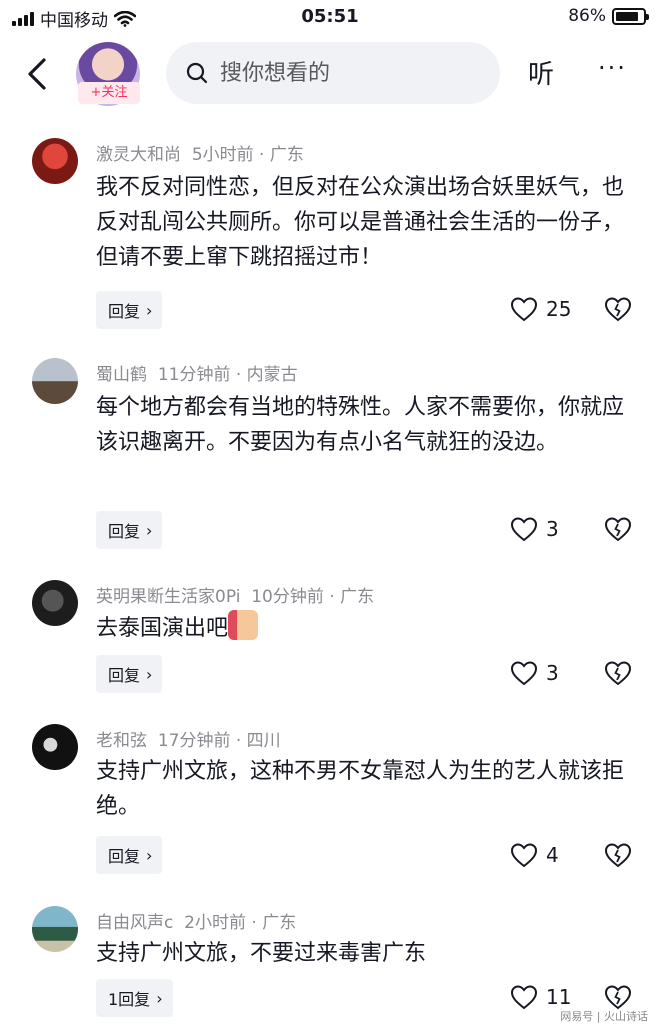 The height and width of the screenshot is (1028, 660). Describe the element at coordinates (604, 1016) in the screenshot. I see `watermark: 网易号 | 火山诗话` at that location.